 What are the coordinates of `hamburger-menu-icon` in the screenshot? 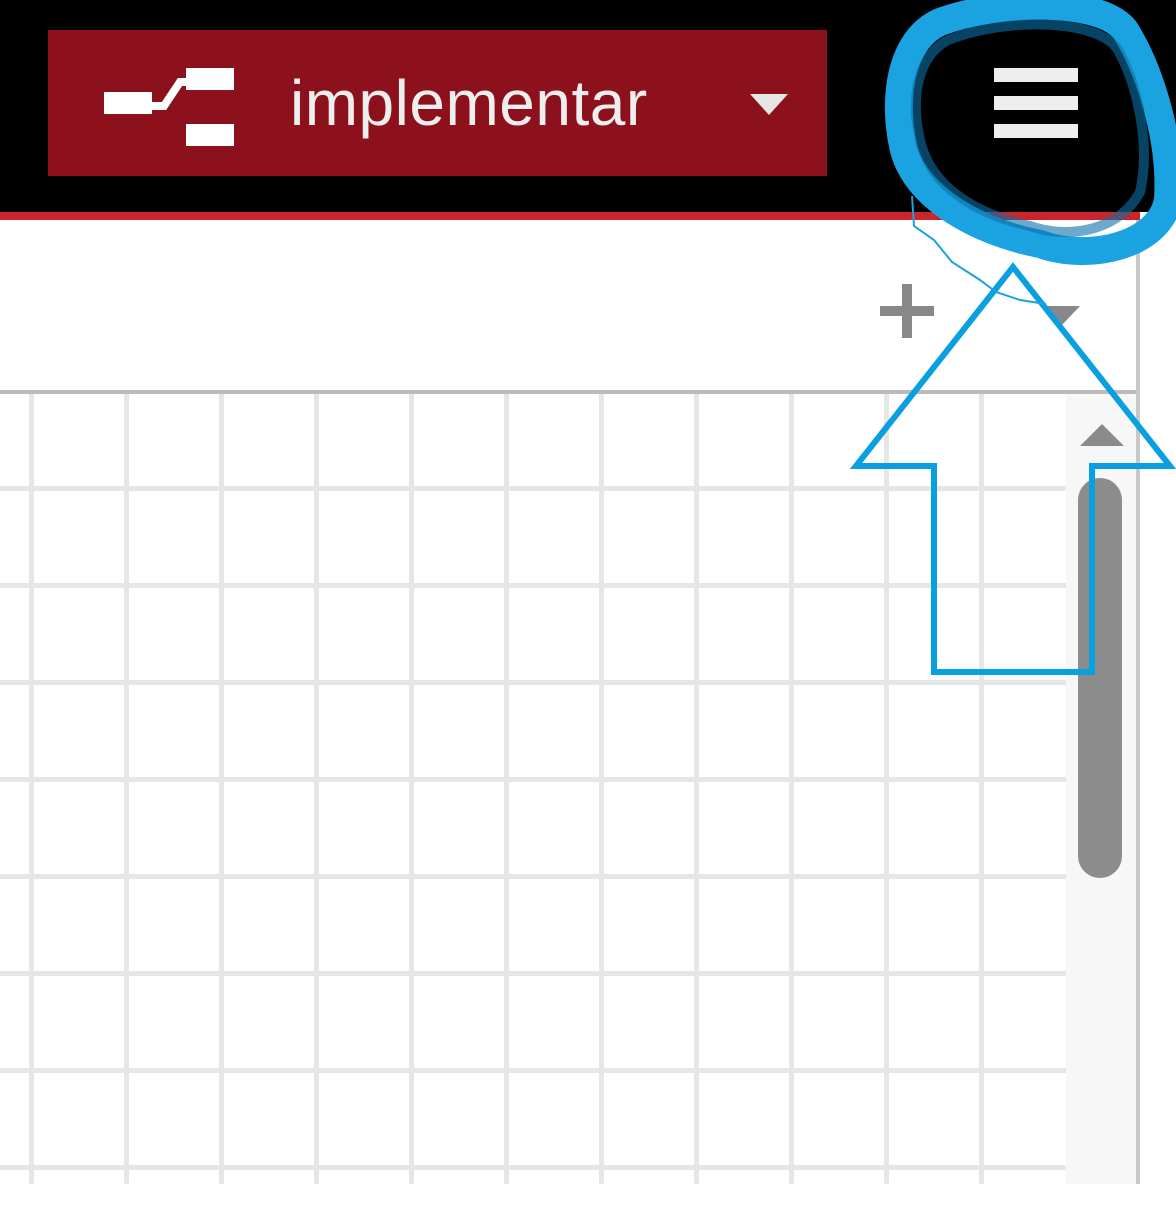 It's located at (1036, 75).